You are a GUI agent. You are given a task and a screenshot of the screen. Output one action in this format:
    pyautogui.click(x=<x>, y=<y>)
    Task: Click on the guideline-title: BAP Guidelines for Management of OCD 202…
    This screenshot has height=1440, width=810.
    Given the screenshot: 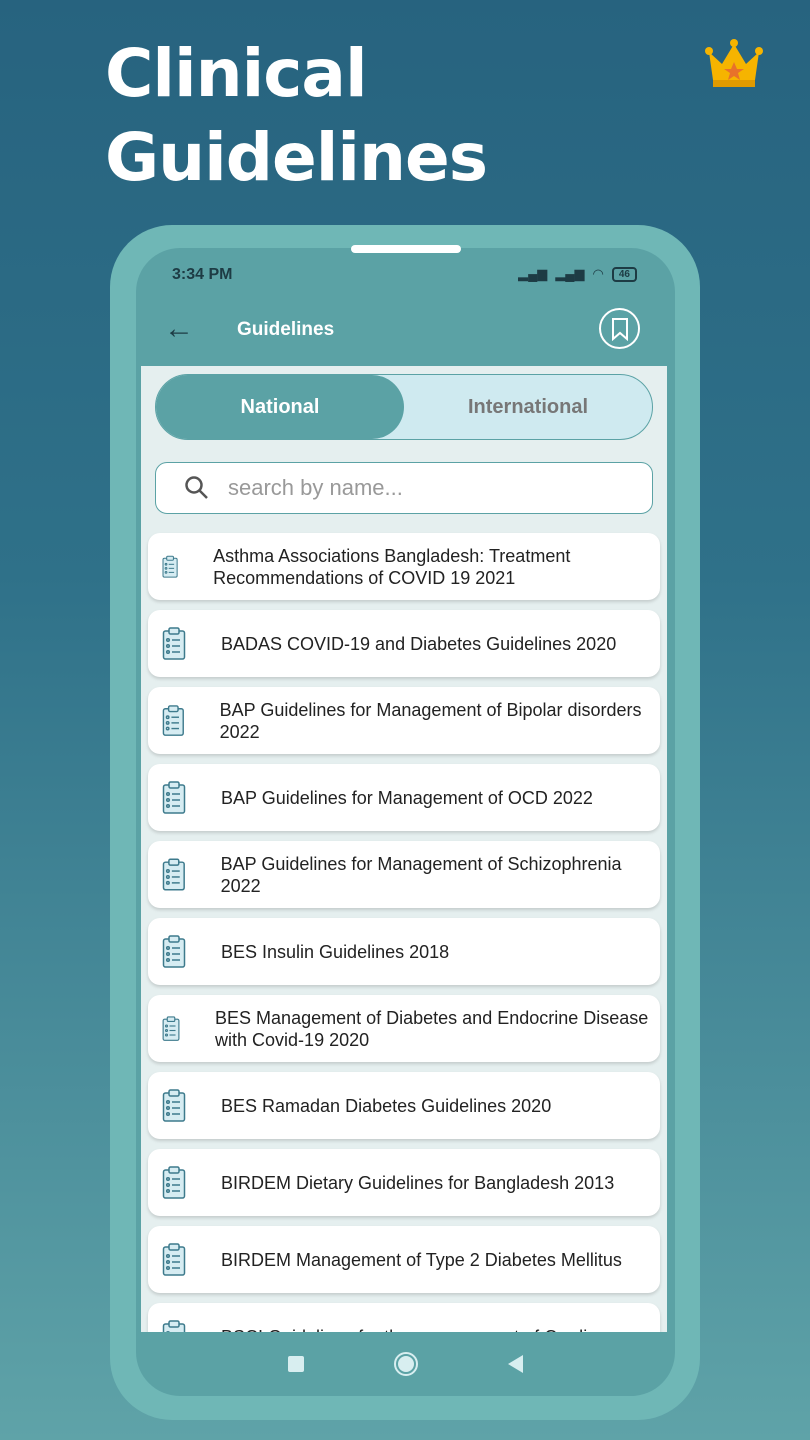 What is the action you would take?
    pyautogui.click(x=407, y=797)
    